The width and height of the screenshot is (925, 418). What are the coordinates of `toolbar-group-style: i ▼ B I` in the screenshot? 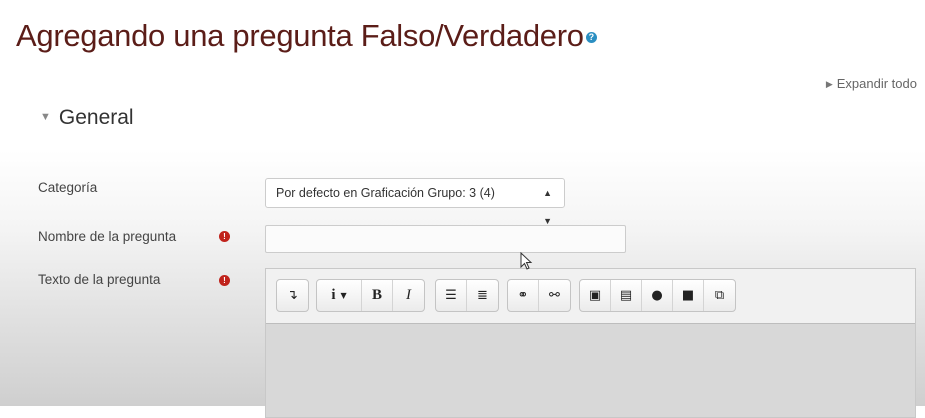 It's located at (370, 295).